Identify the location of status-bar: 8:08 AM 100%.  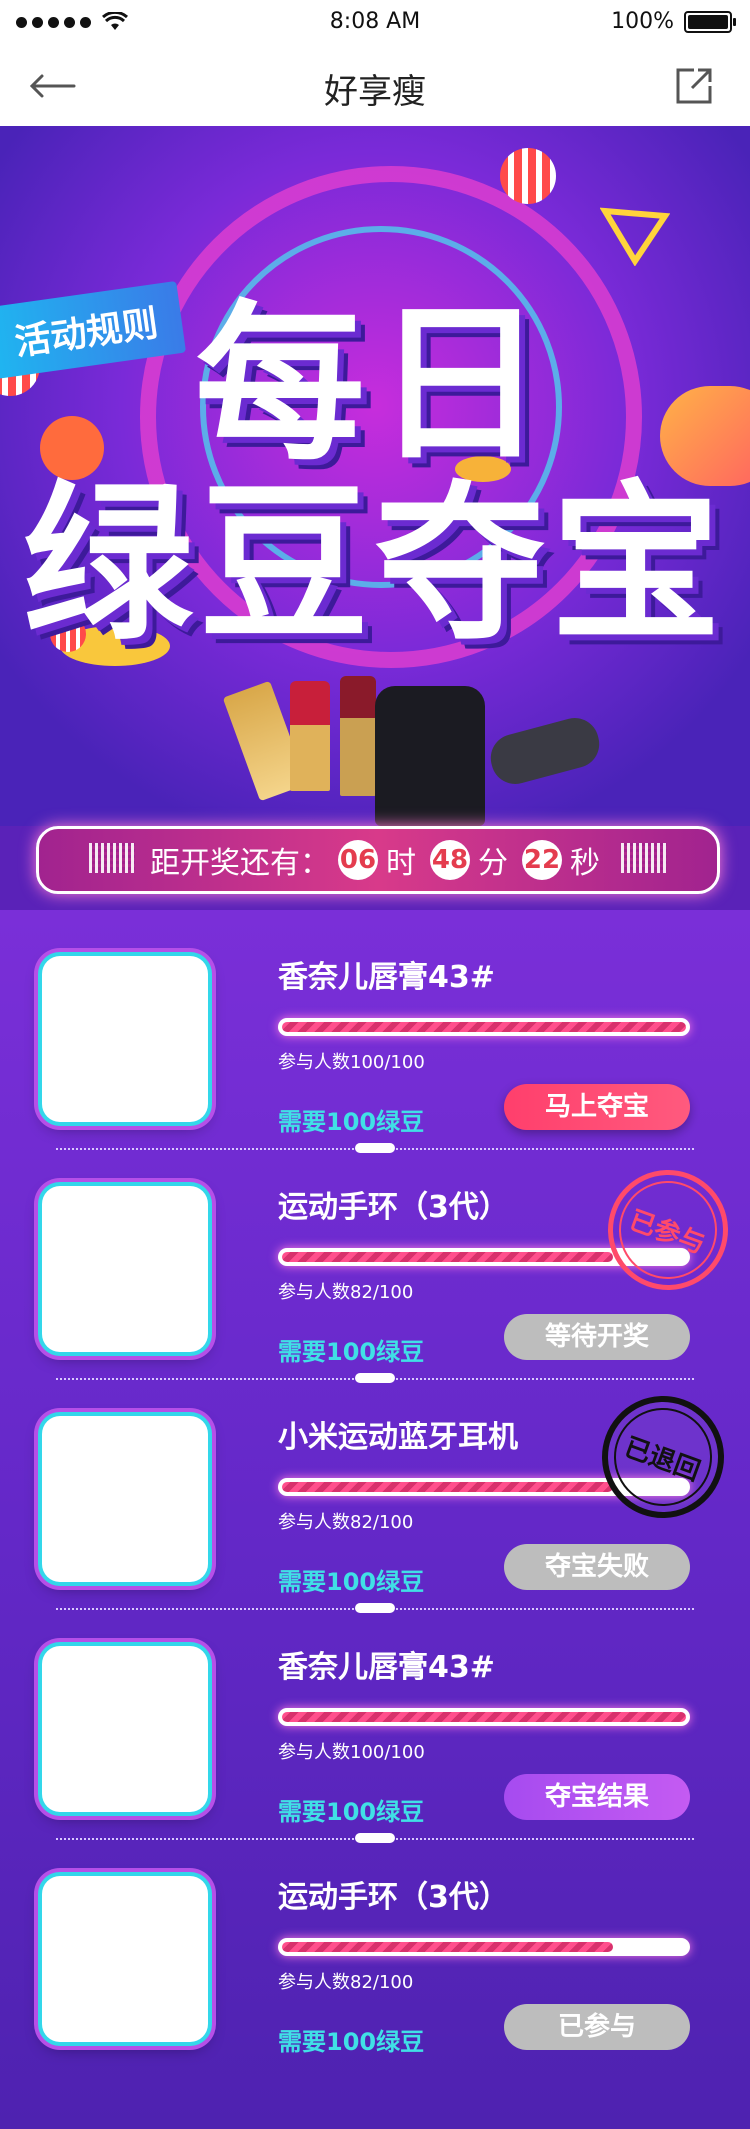
(375, 22).